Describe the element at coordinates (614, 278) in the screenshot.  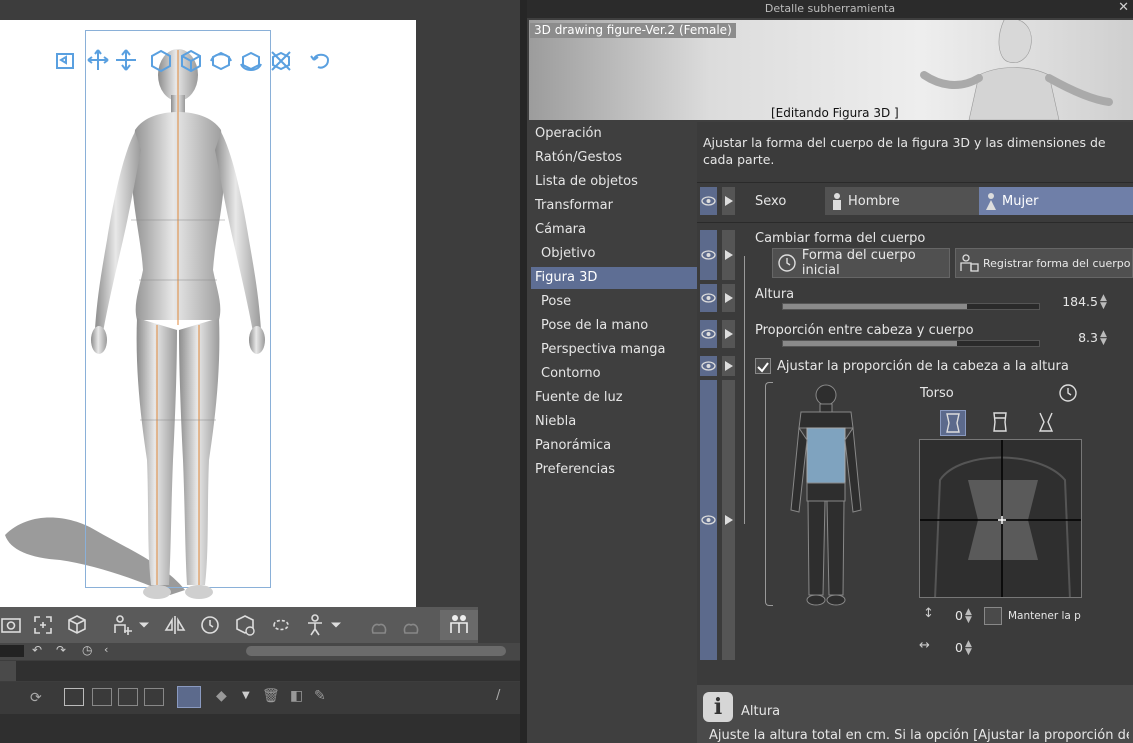
I see `category-figura-3d: Figura 3D` at that location.